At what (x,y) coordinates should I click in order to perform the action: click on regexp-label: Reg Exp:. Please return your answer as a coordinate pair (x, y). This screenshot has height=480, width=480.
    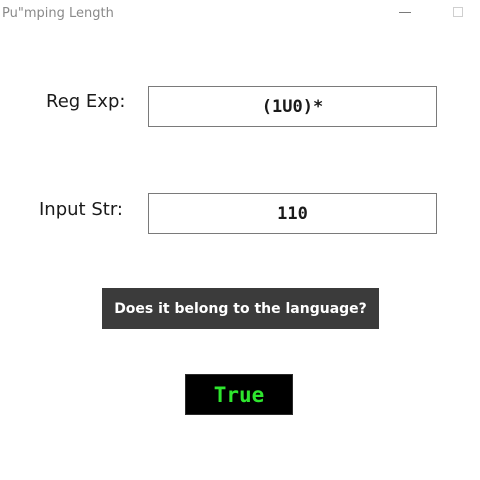
    Looking at the image, I should click on (86, 101).